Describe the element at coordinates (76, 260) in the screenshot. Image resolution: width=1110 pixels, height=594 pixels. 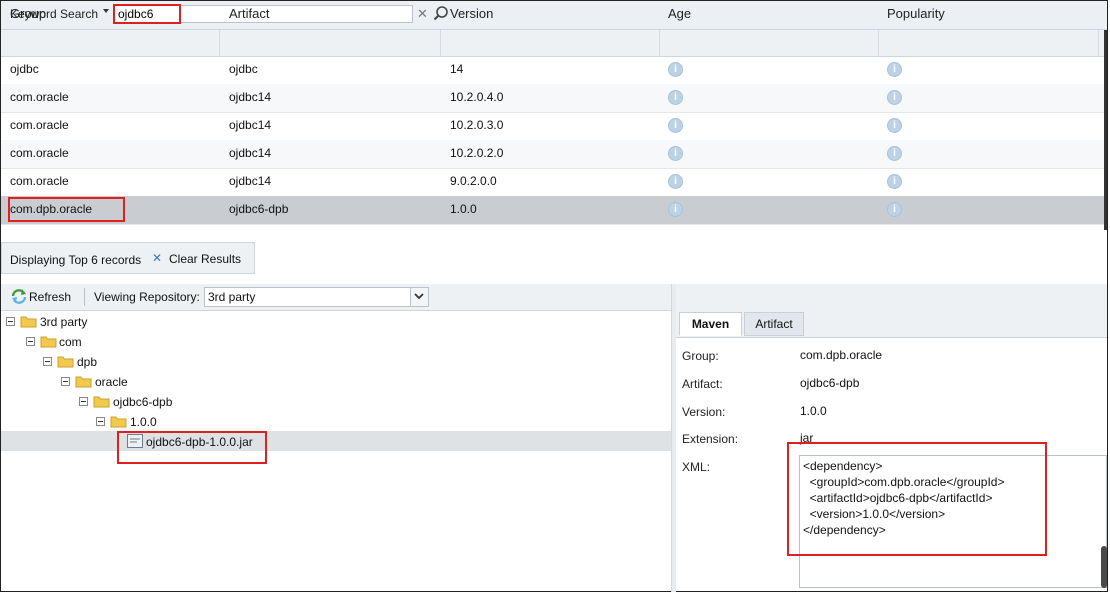
I see `records-status: Displaying Top 6 records` at that location.